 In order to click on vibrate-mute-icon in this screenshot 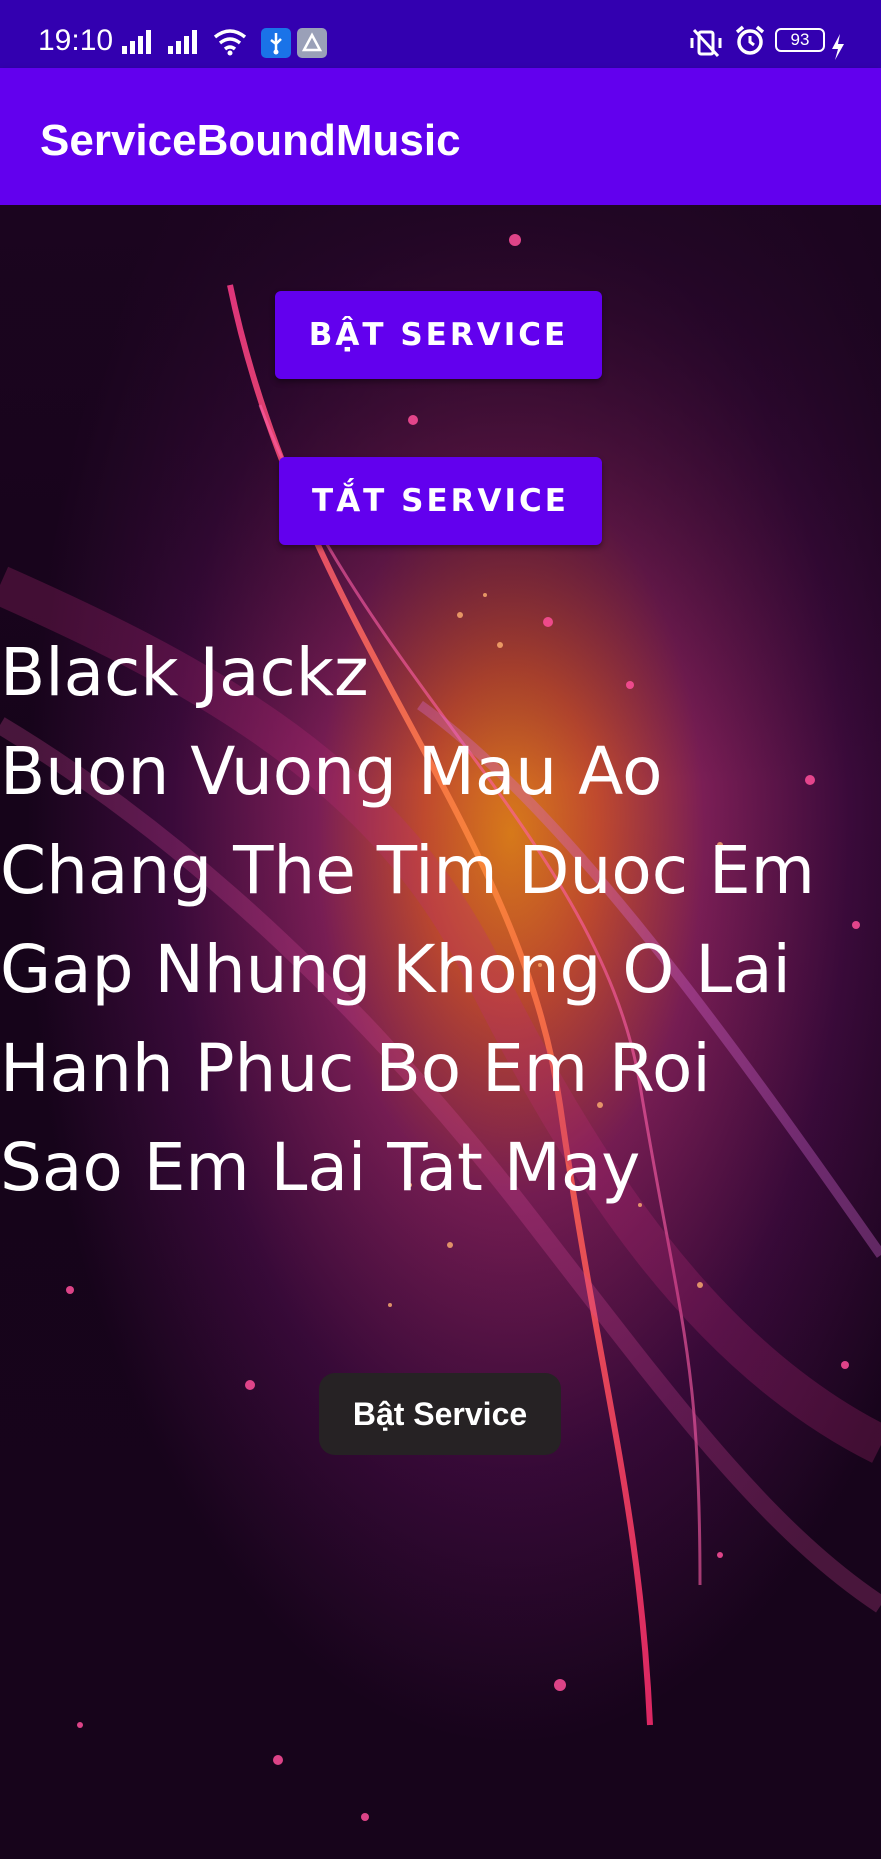, I will do `click(706, 43)`.